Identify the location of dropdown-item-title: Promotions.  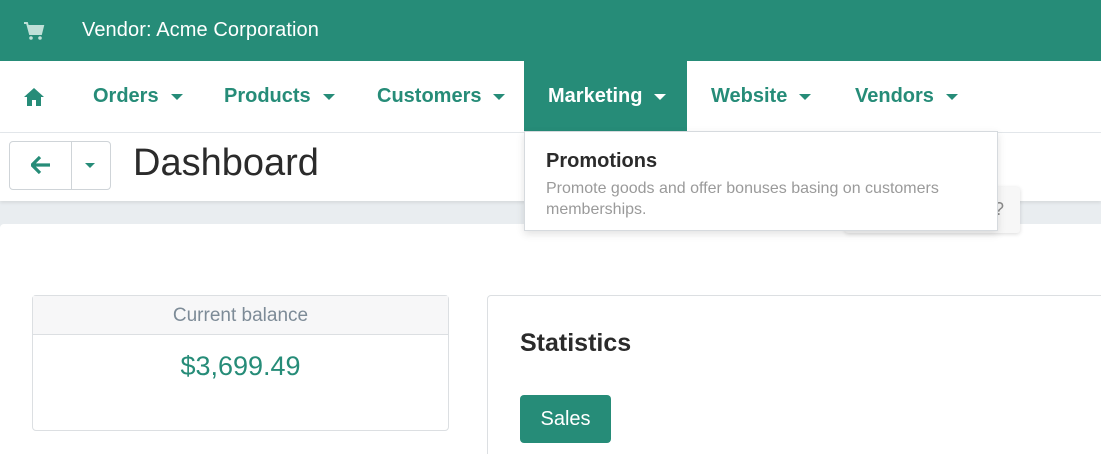
(602, 161).